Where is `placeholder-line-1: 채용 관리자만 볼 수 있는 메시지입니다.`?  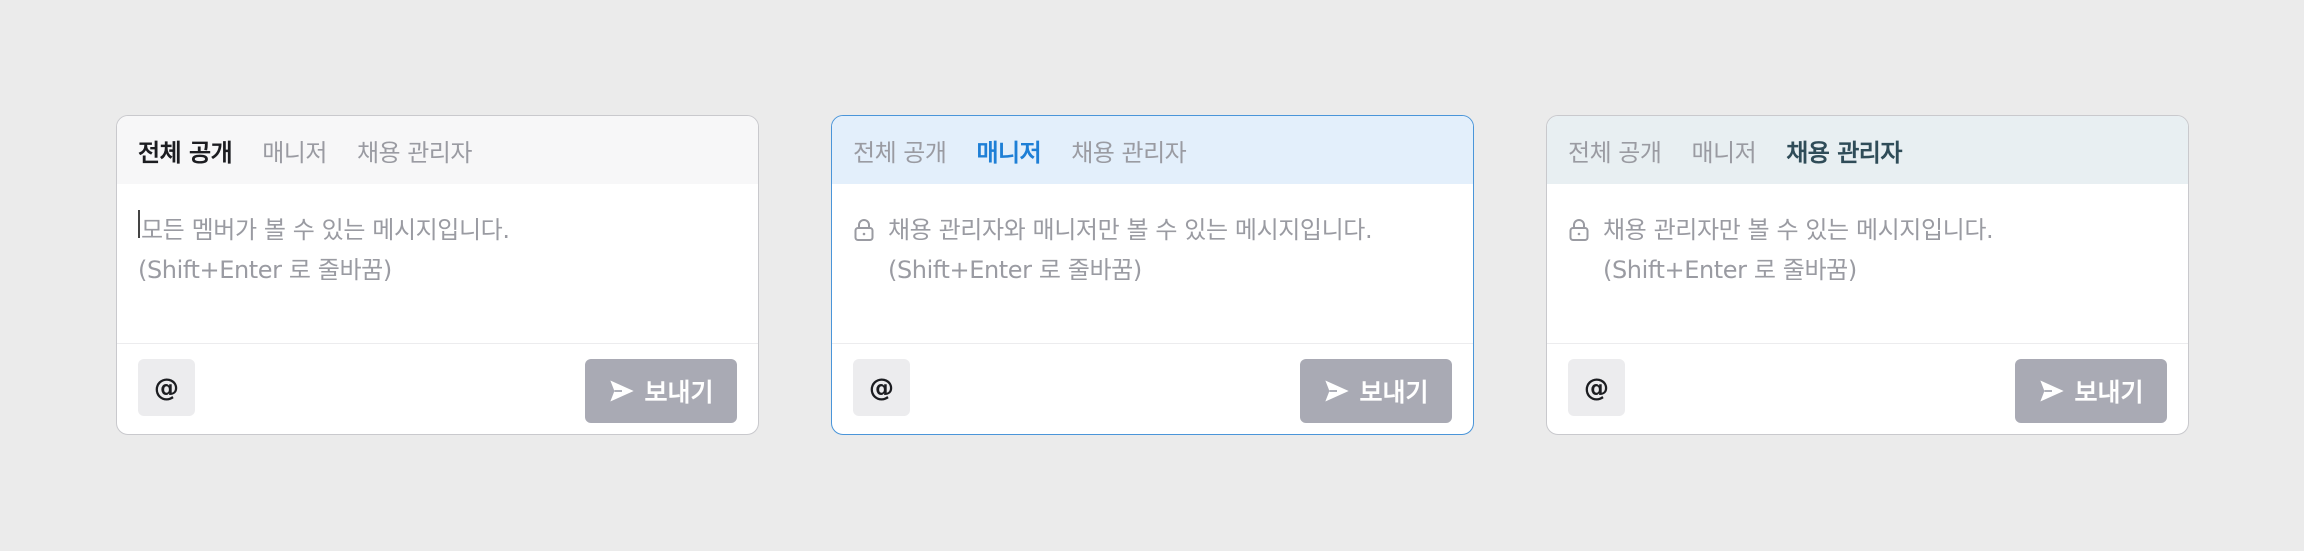
placeholder-line-1: 채용 관리자만 볼 수 있는 메시지입니다. is located at coordinates (1798, 230).